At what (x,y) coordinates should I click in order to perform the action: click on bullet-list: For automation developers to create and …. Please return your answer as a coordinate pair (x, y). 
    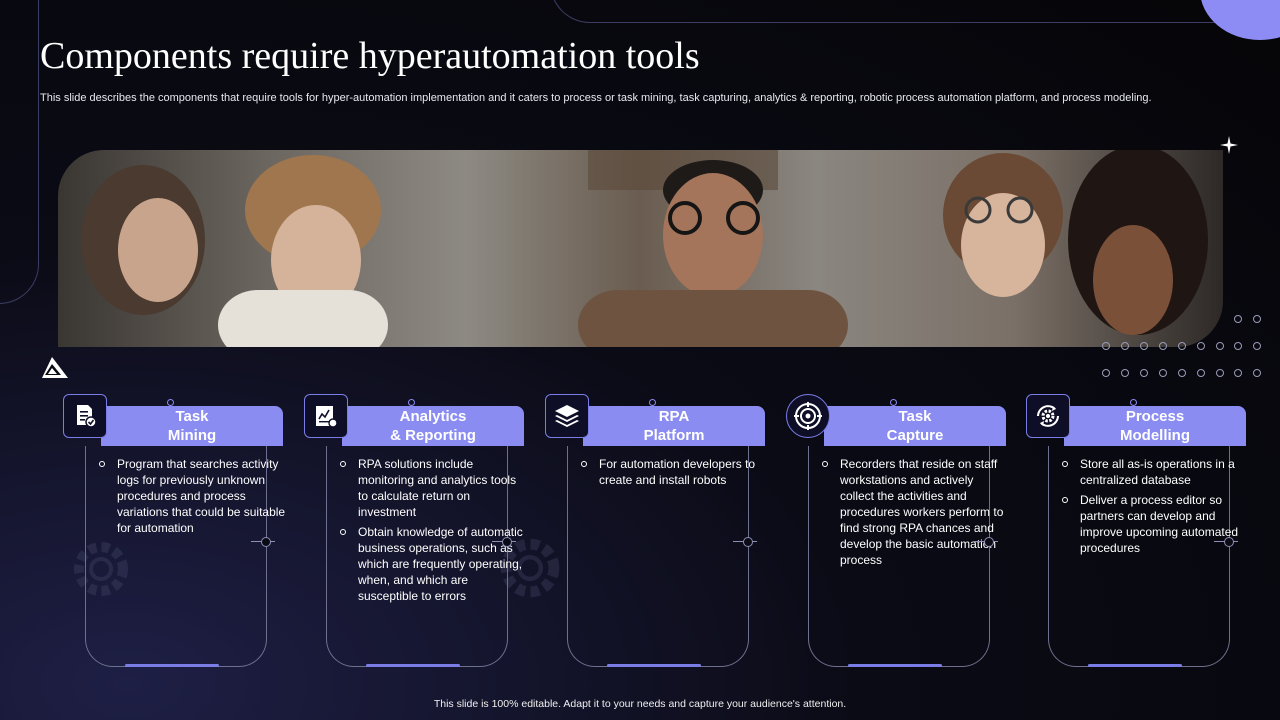
    Looking at the image, I should click on (673, 474).